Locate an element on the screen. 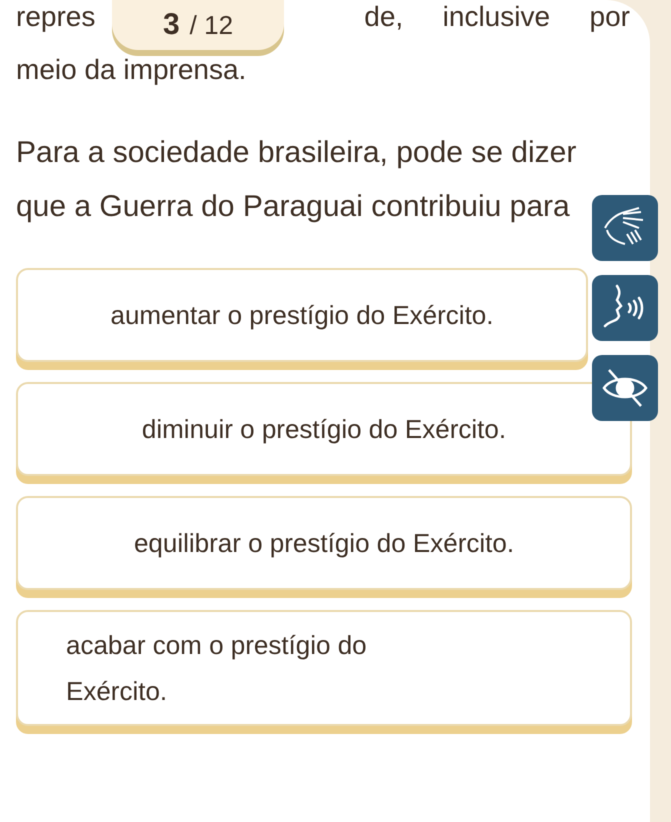 This screenshot has height=822, width=671. hide-tool-button is located at coordinates (625, 388).